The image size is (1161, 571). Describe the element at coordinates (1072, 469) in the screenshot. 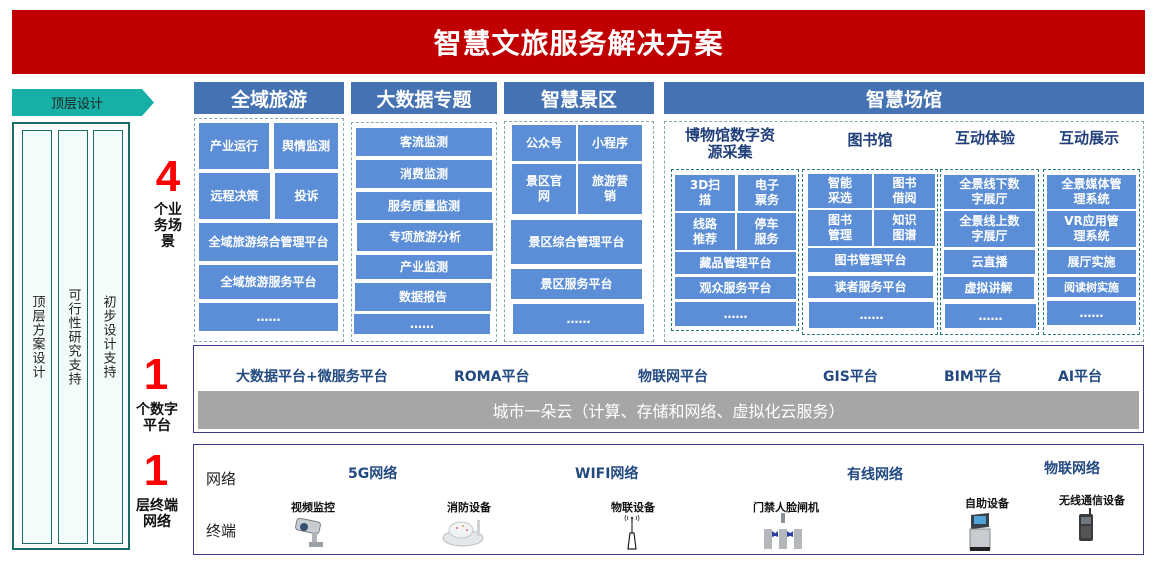

I see `network-iot: 物联网络` at that location.